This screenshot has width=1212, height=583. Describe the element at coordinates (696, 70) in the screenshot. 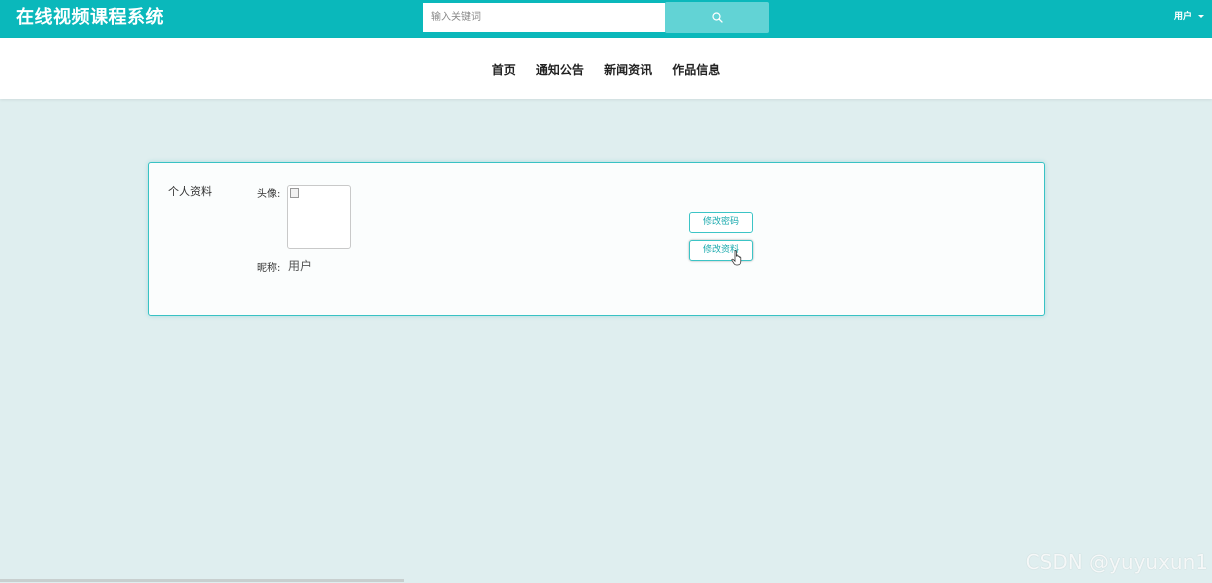

I see `nav-item-works: 作品信息` at that location.